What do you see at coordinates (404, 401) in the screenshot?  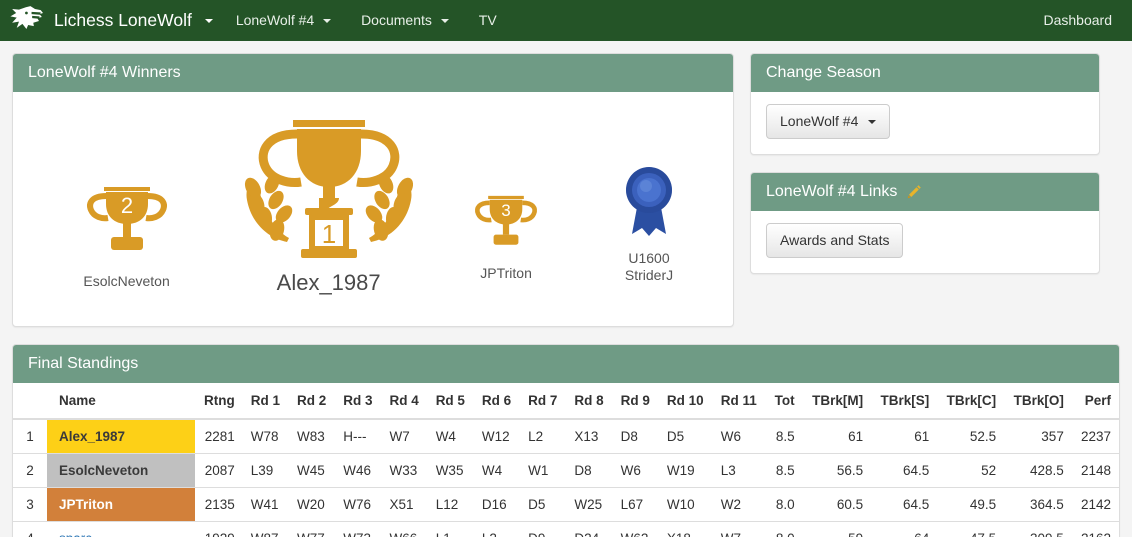 I see `col-header-round-4: Rd 4` at bounding box center [404, 401].